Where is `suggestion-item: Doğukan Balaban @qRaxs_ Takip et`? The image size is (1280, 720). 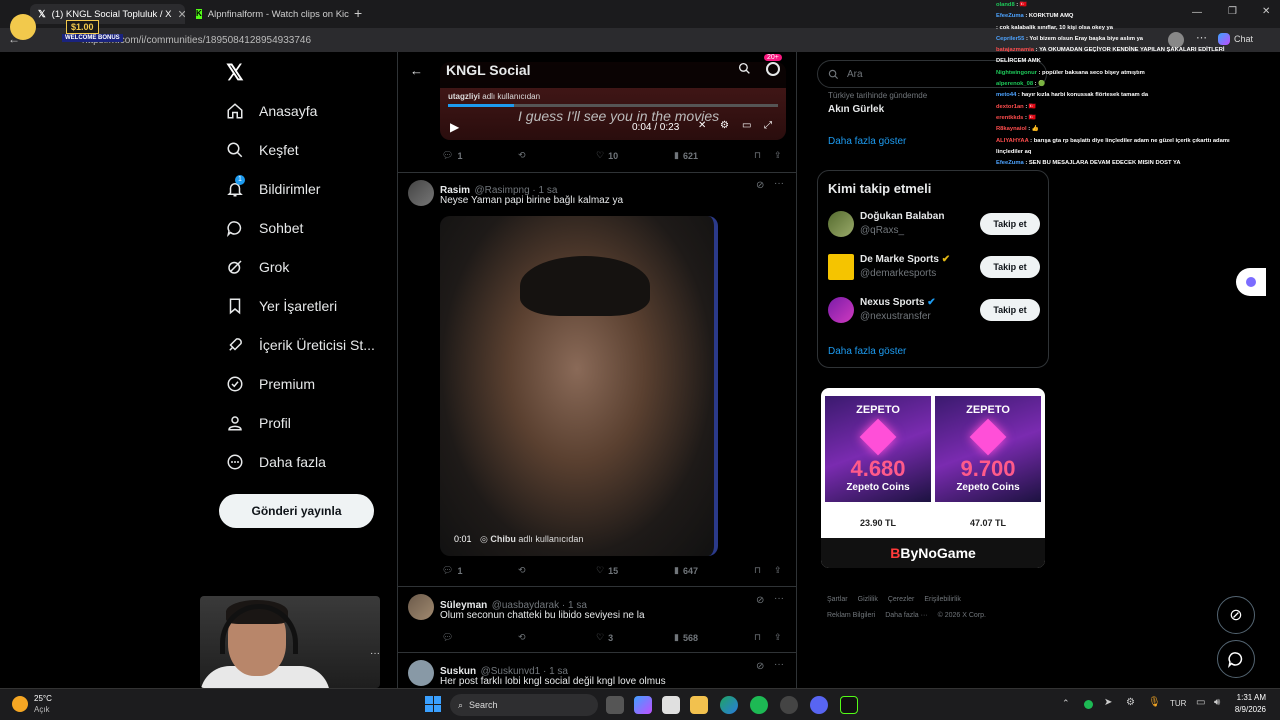
suggestion-item: Doğukan Balaban @qRaxs_ Takip et is located at coordinates (934, 224).